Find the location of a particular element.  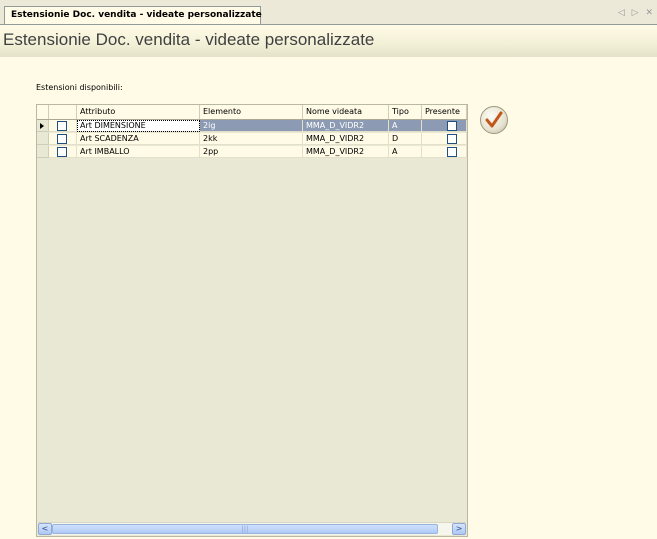

header-attributo: Attributo is located at coordinates (138, 112).